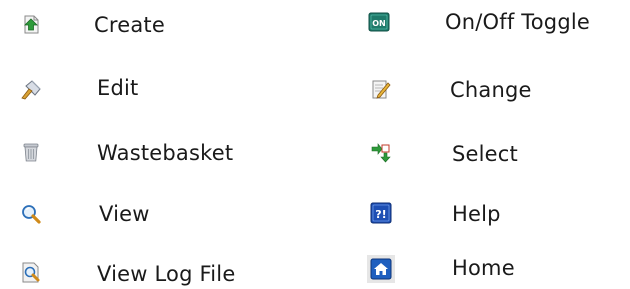 Image resolution: width=630 pixels, height=289 pixels. I want to click on help-icon-text: ?!, so click(380, 214).